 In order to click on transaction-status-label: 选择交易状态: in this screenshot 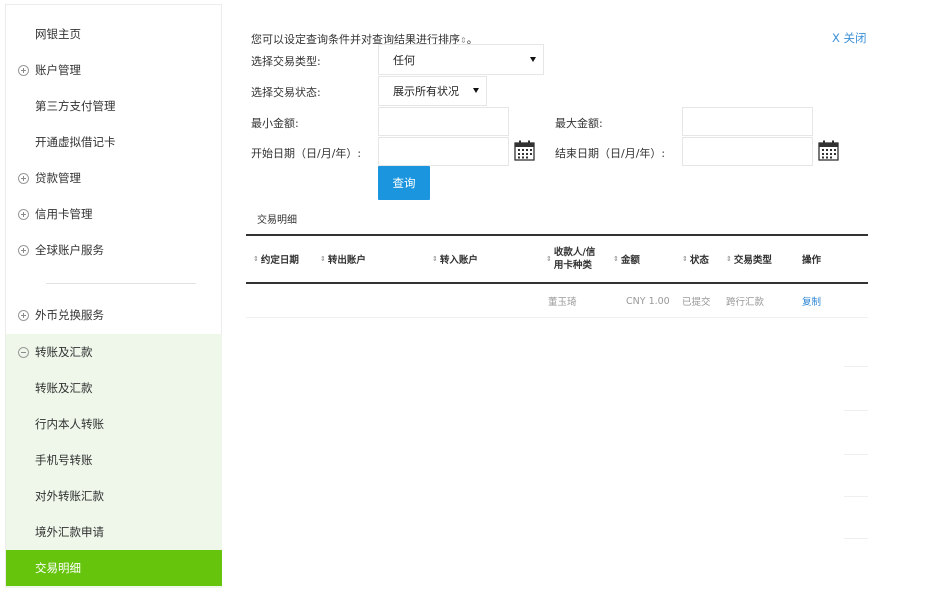, I will do `click(286, 92)`.